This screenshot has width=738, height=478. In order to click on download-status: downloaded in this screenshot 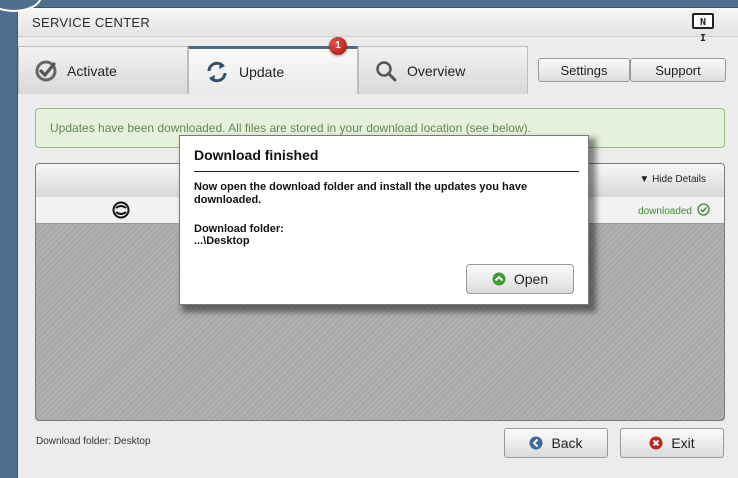, I will do `click(674, 211)`.